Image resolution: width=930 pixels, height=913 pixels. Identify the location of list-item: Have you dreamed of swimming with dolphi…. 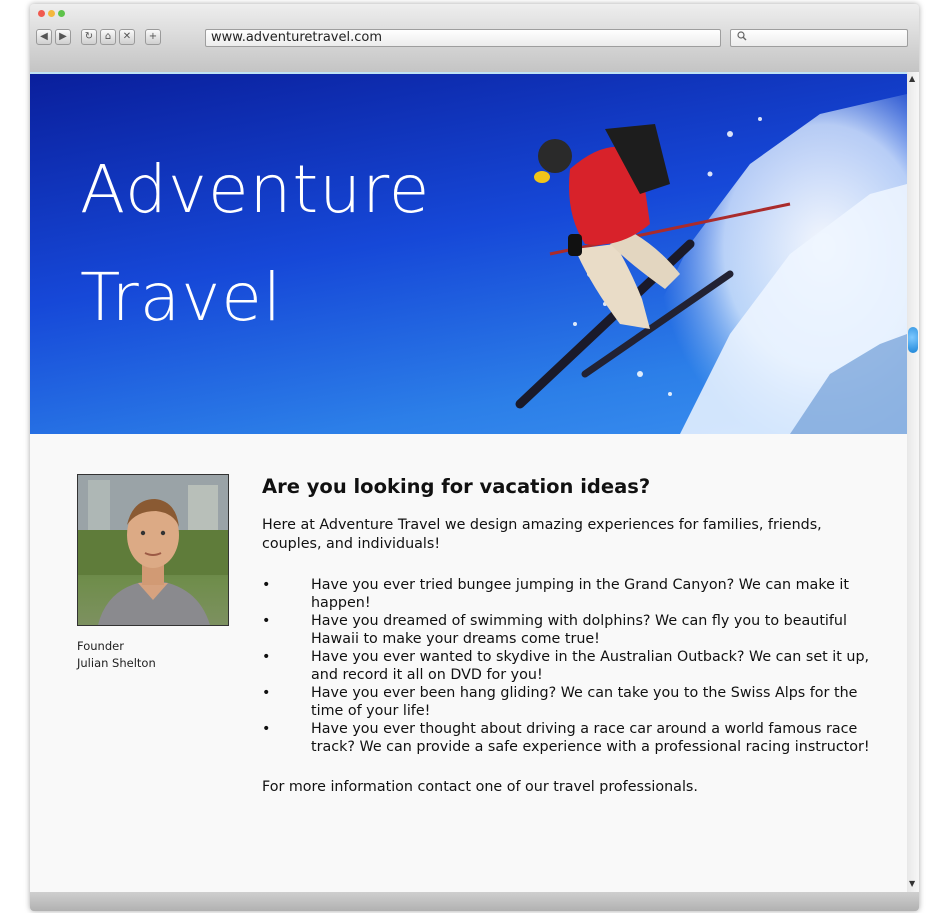
(567, 630).